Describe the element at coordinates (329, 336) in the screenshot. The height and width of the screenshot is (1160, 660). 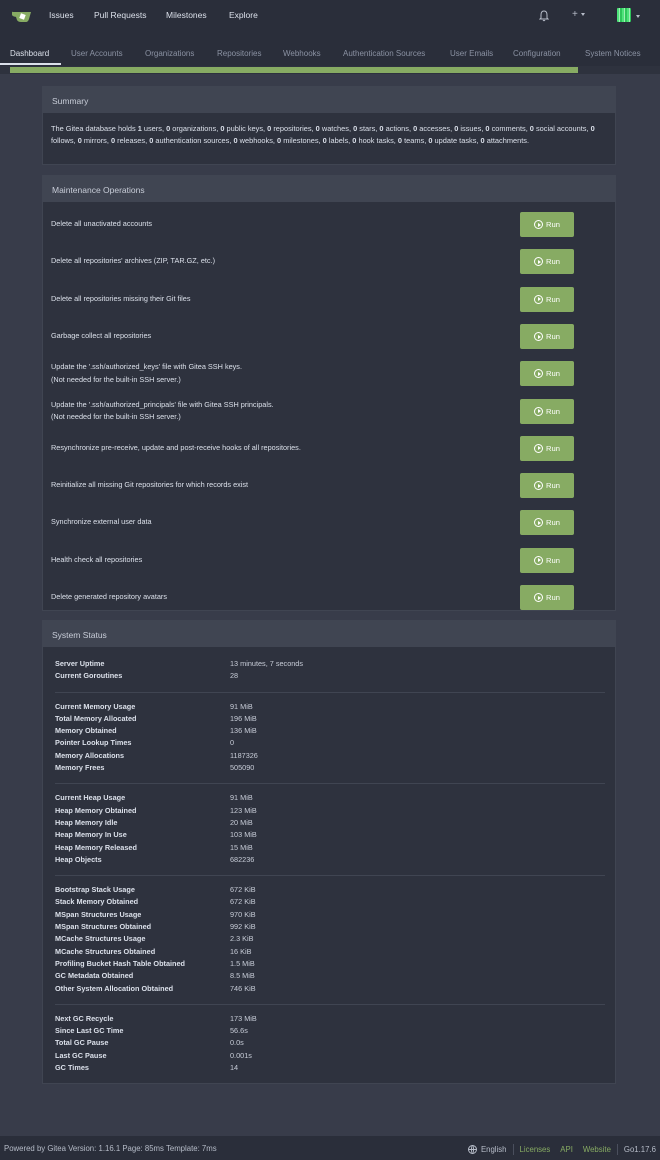
I see `maintenance-operation: Garbage collect all repositories Run` at that location.